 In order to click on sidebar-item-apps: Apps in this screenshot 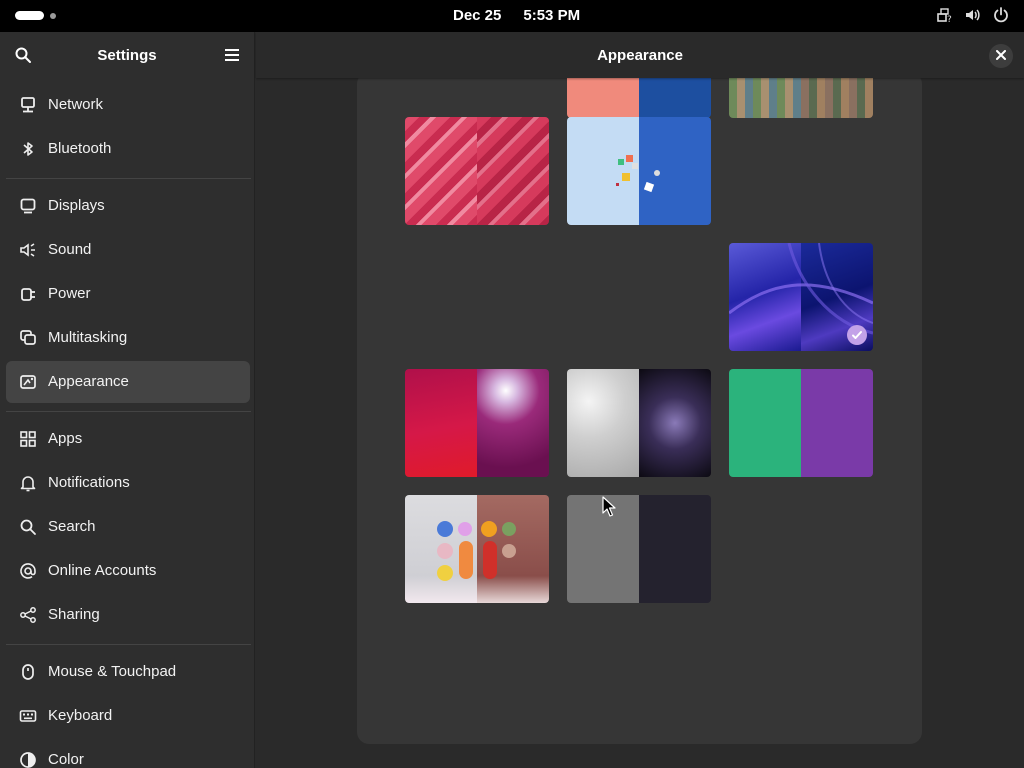, I will do `click(128, 439)`.